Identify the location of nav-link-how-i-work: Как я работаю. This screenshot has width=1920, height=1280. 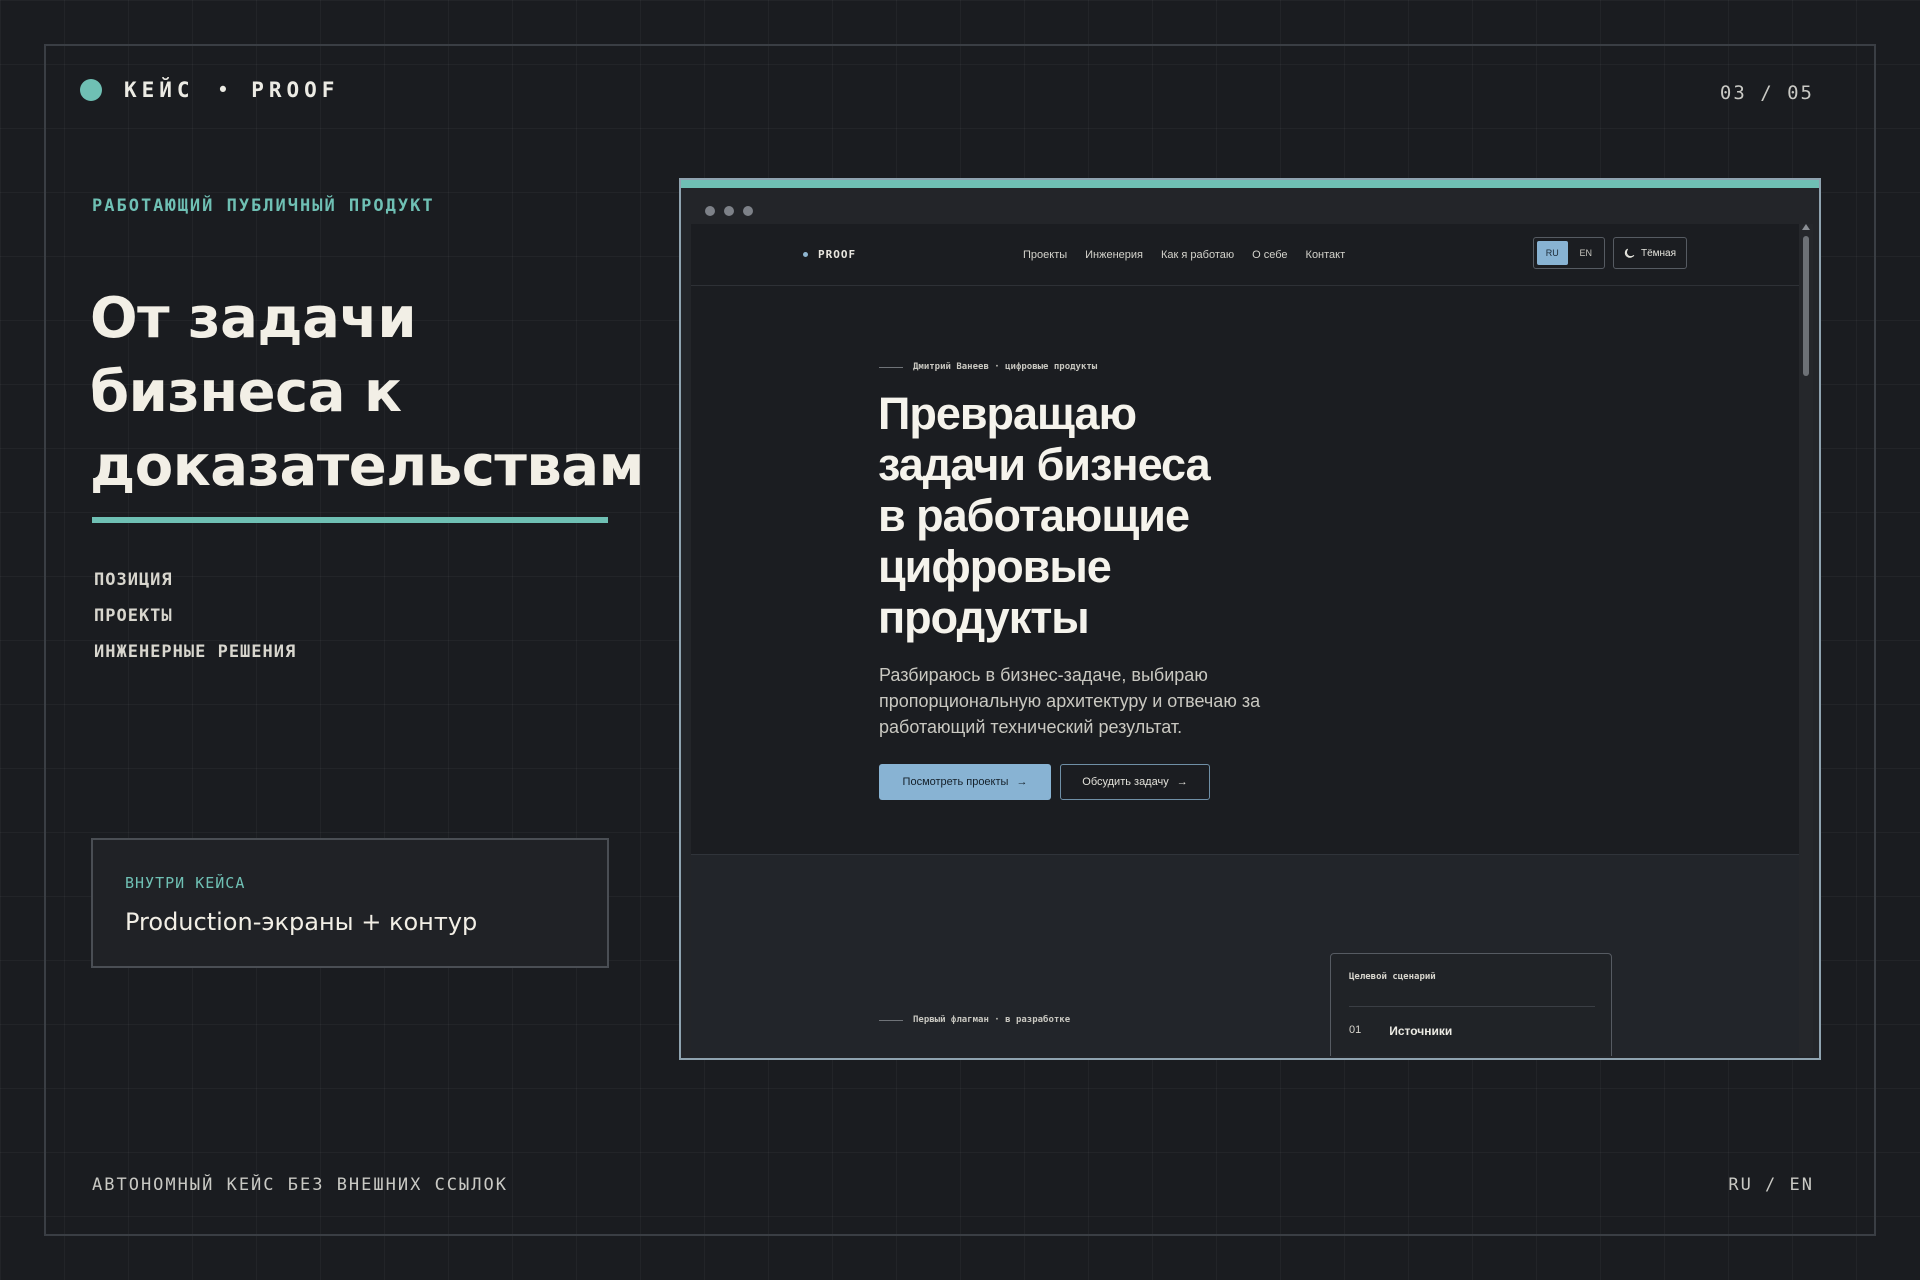
(1197, 255).